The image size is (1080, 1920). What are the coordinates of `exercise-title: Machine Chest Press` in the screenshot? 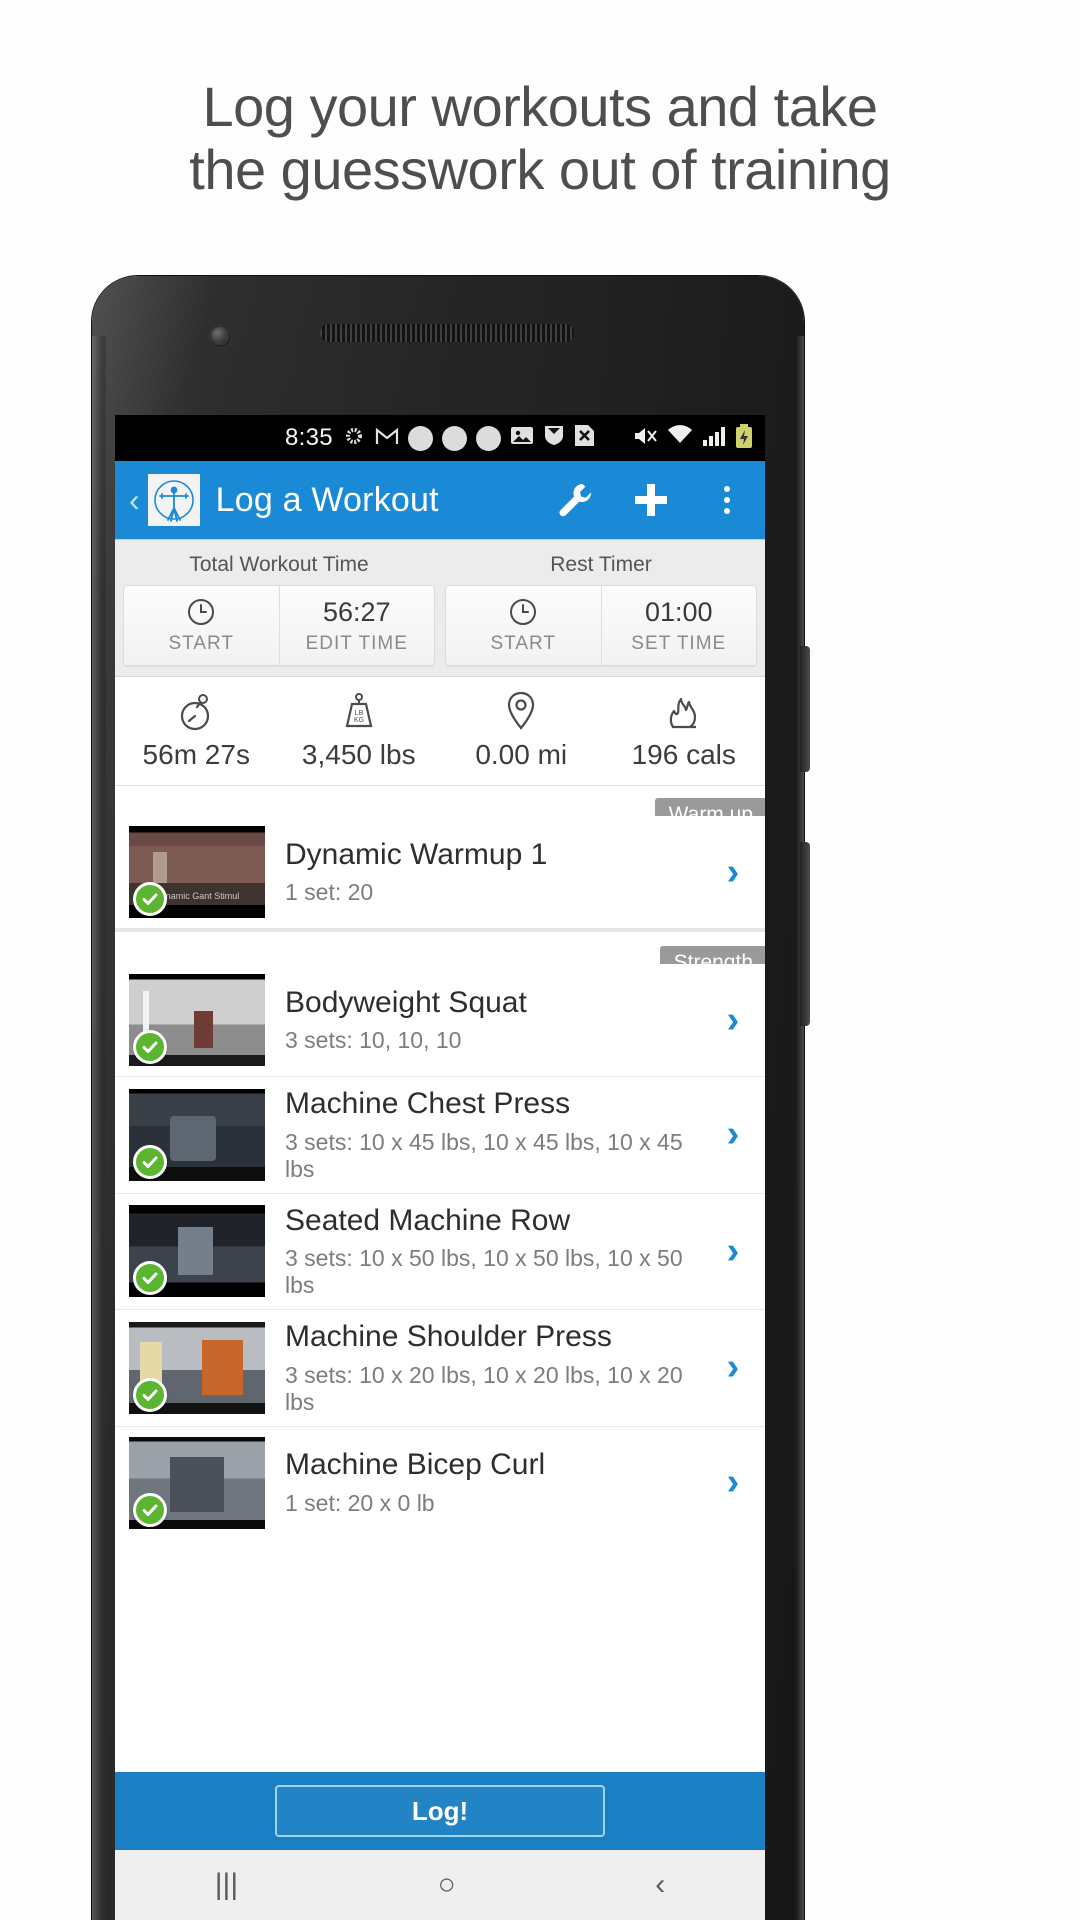 It's located at (428, 1103).